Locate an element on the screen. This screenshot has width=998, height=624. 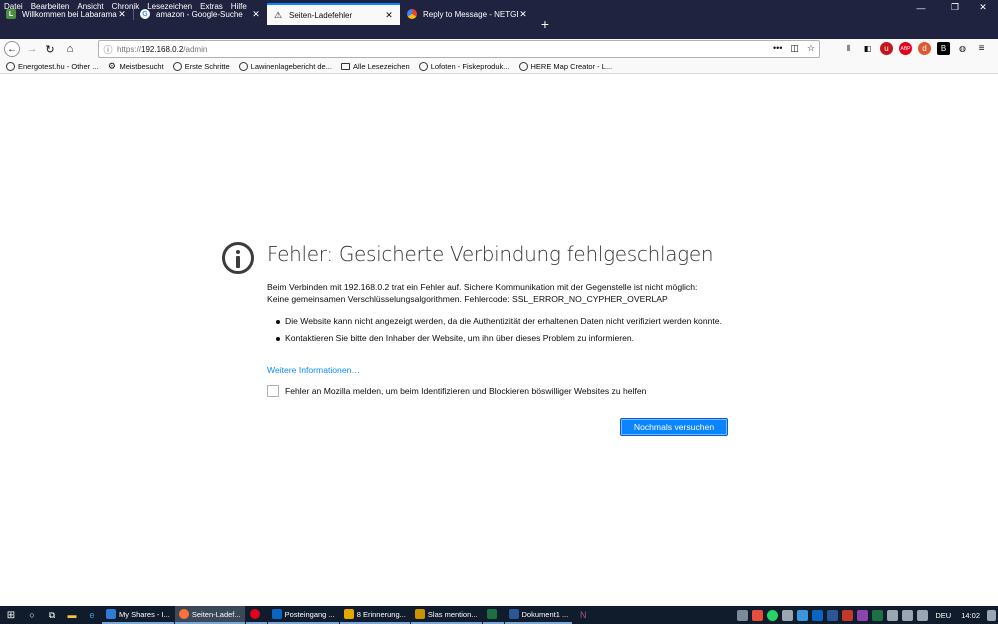
url-path: /admin is located at coordinates (195, 49).